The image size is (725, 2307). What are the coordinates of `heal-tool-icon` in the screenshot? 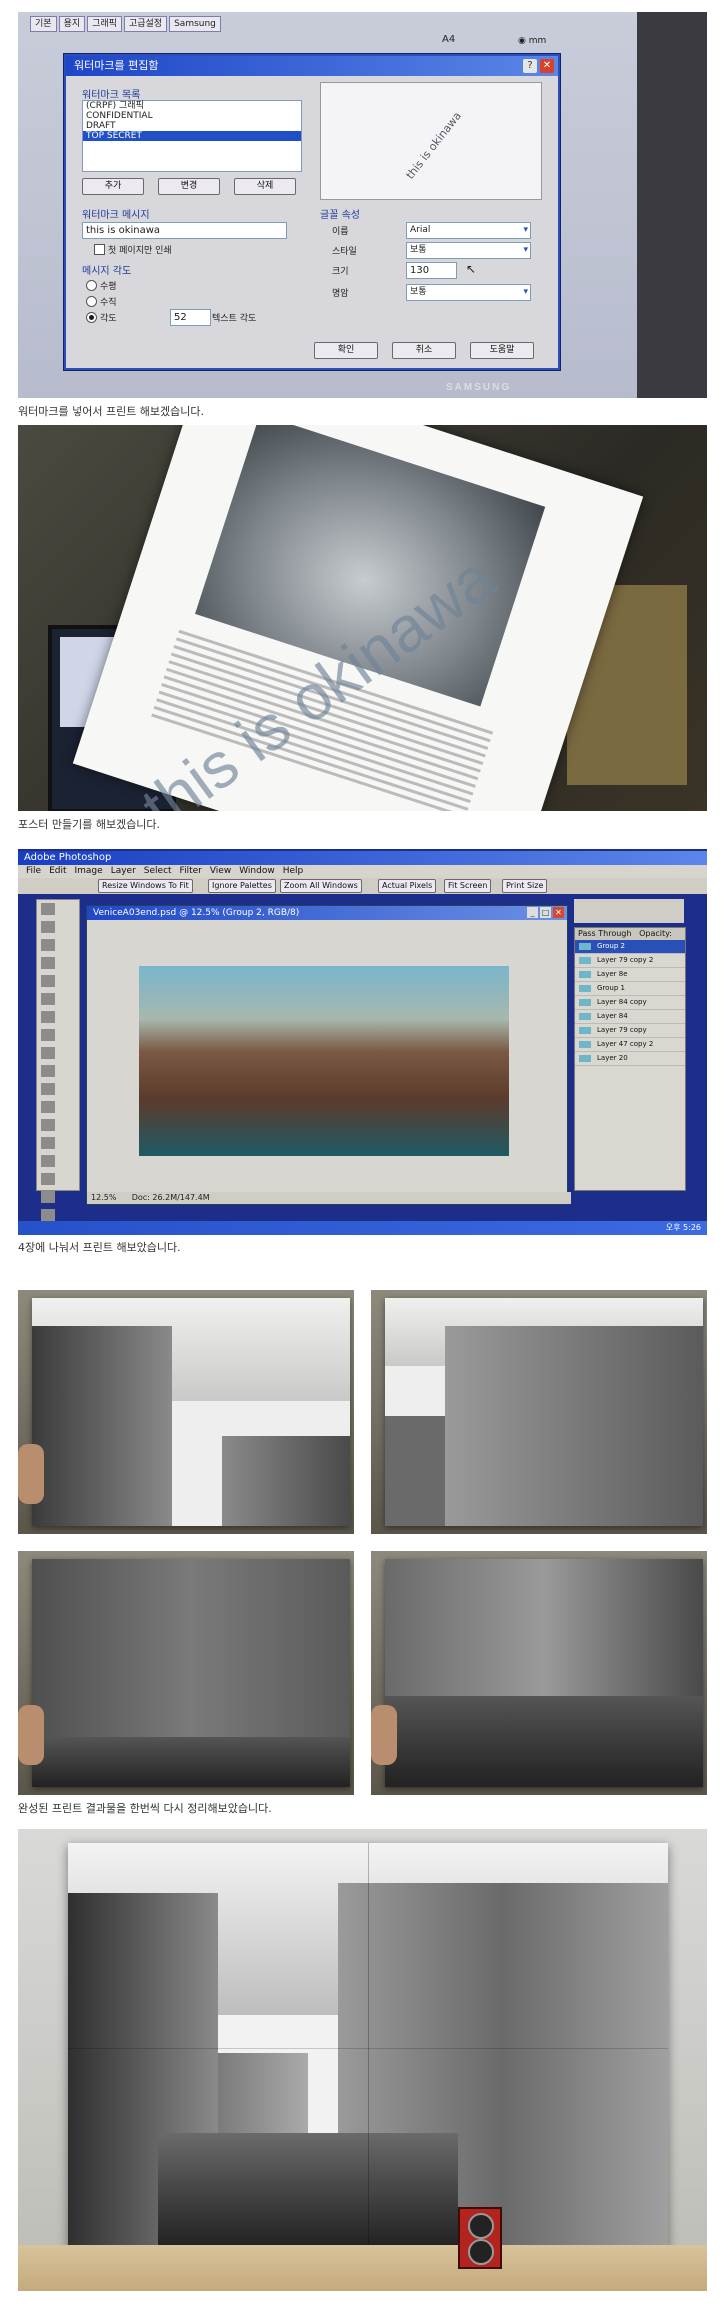 It's located at (48, 1017).